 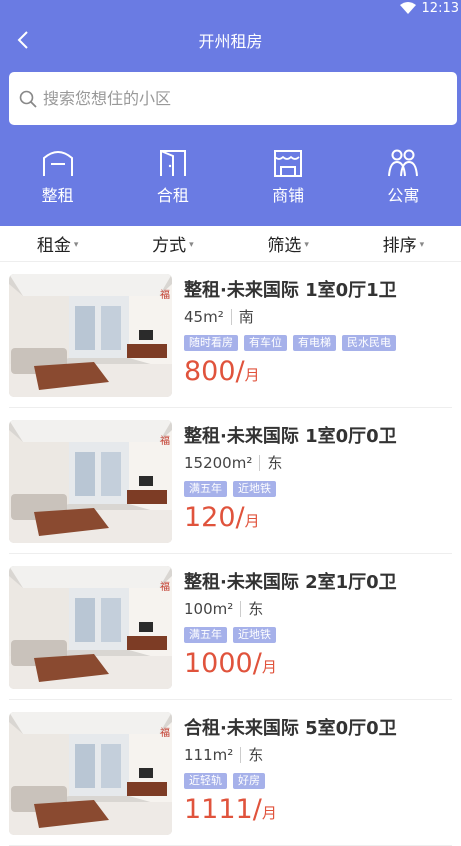 I want to click on filter-more: 筛选 ▾, so click(x=288, y=243).